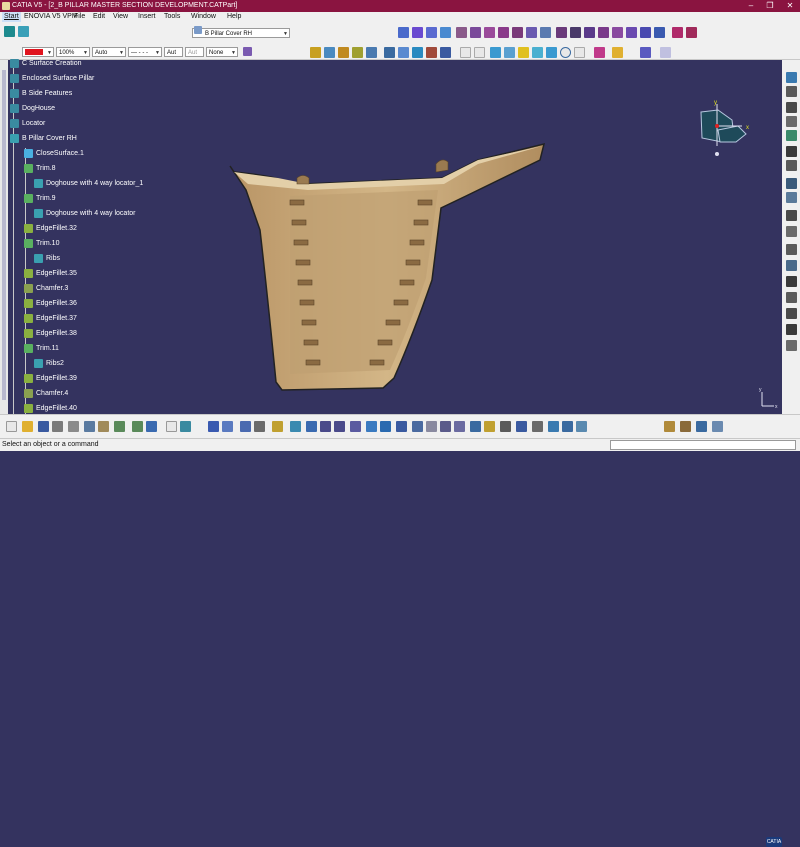 This screenshot has width=800, height=847. What do you see at coordinates (503, 32) in the screenshot?
I see `close-surface-tool-icon` at bounding box center [503, 32].